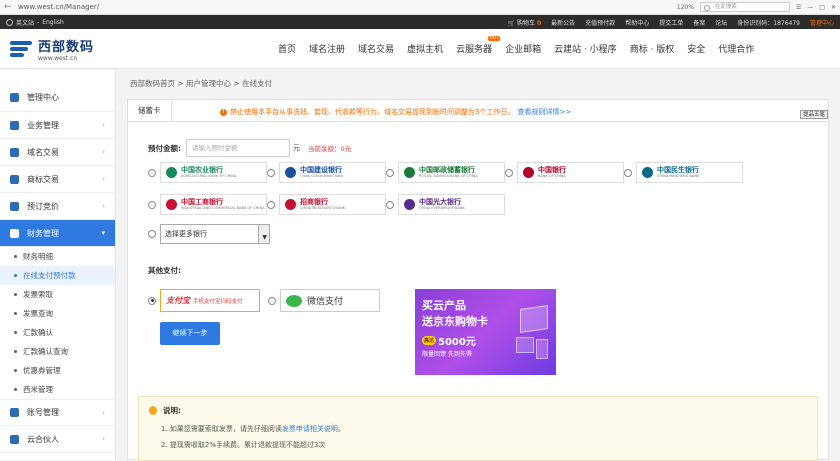 This screenshot has height=461, width=840. I want to click on chevron-down-icon: ▾, so click(103, 233).